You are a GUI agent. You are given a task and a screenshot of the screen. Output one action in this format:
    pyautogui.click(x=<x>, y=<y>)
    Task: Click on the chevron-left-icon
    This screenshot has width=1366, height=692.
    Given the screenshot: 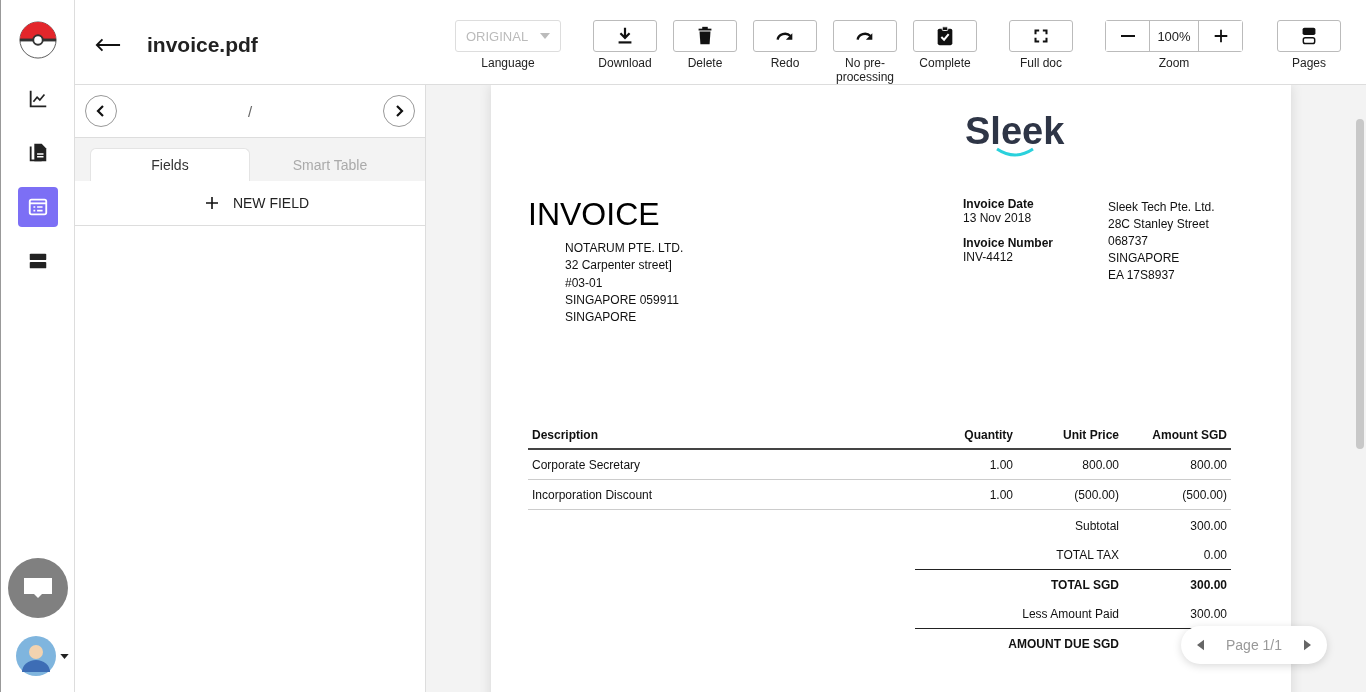 What is the action you would take?
    pyautogui.click(x=101, y=111)
    